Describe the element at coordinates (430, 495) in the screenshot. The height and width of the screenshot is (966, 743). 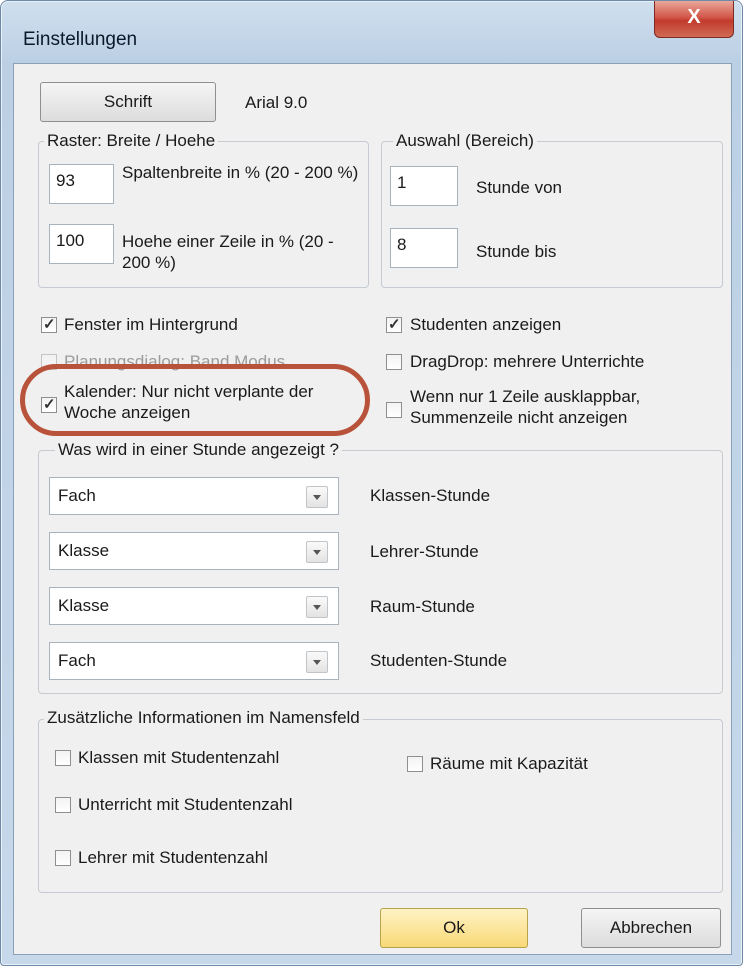
I see `klassen-stunde-label: Klassen-Stunde` at that location.